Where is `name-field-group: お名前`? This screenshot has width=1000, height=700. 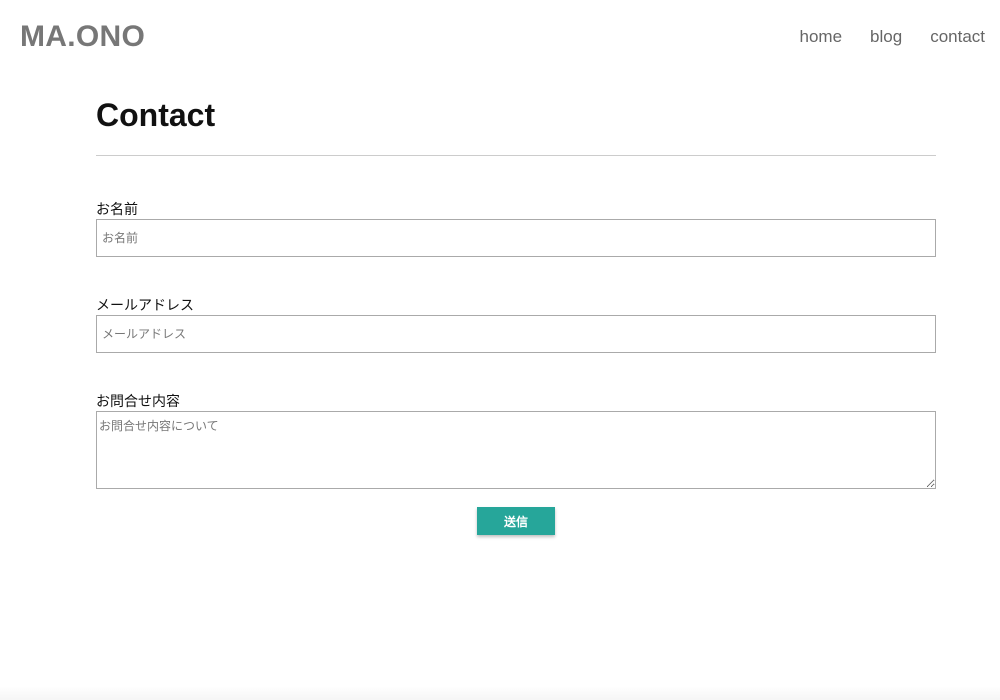
name-field-group: お名前 is located at coordinates (516, 229).